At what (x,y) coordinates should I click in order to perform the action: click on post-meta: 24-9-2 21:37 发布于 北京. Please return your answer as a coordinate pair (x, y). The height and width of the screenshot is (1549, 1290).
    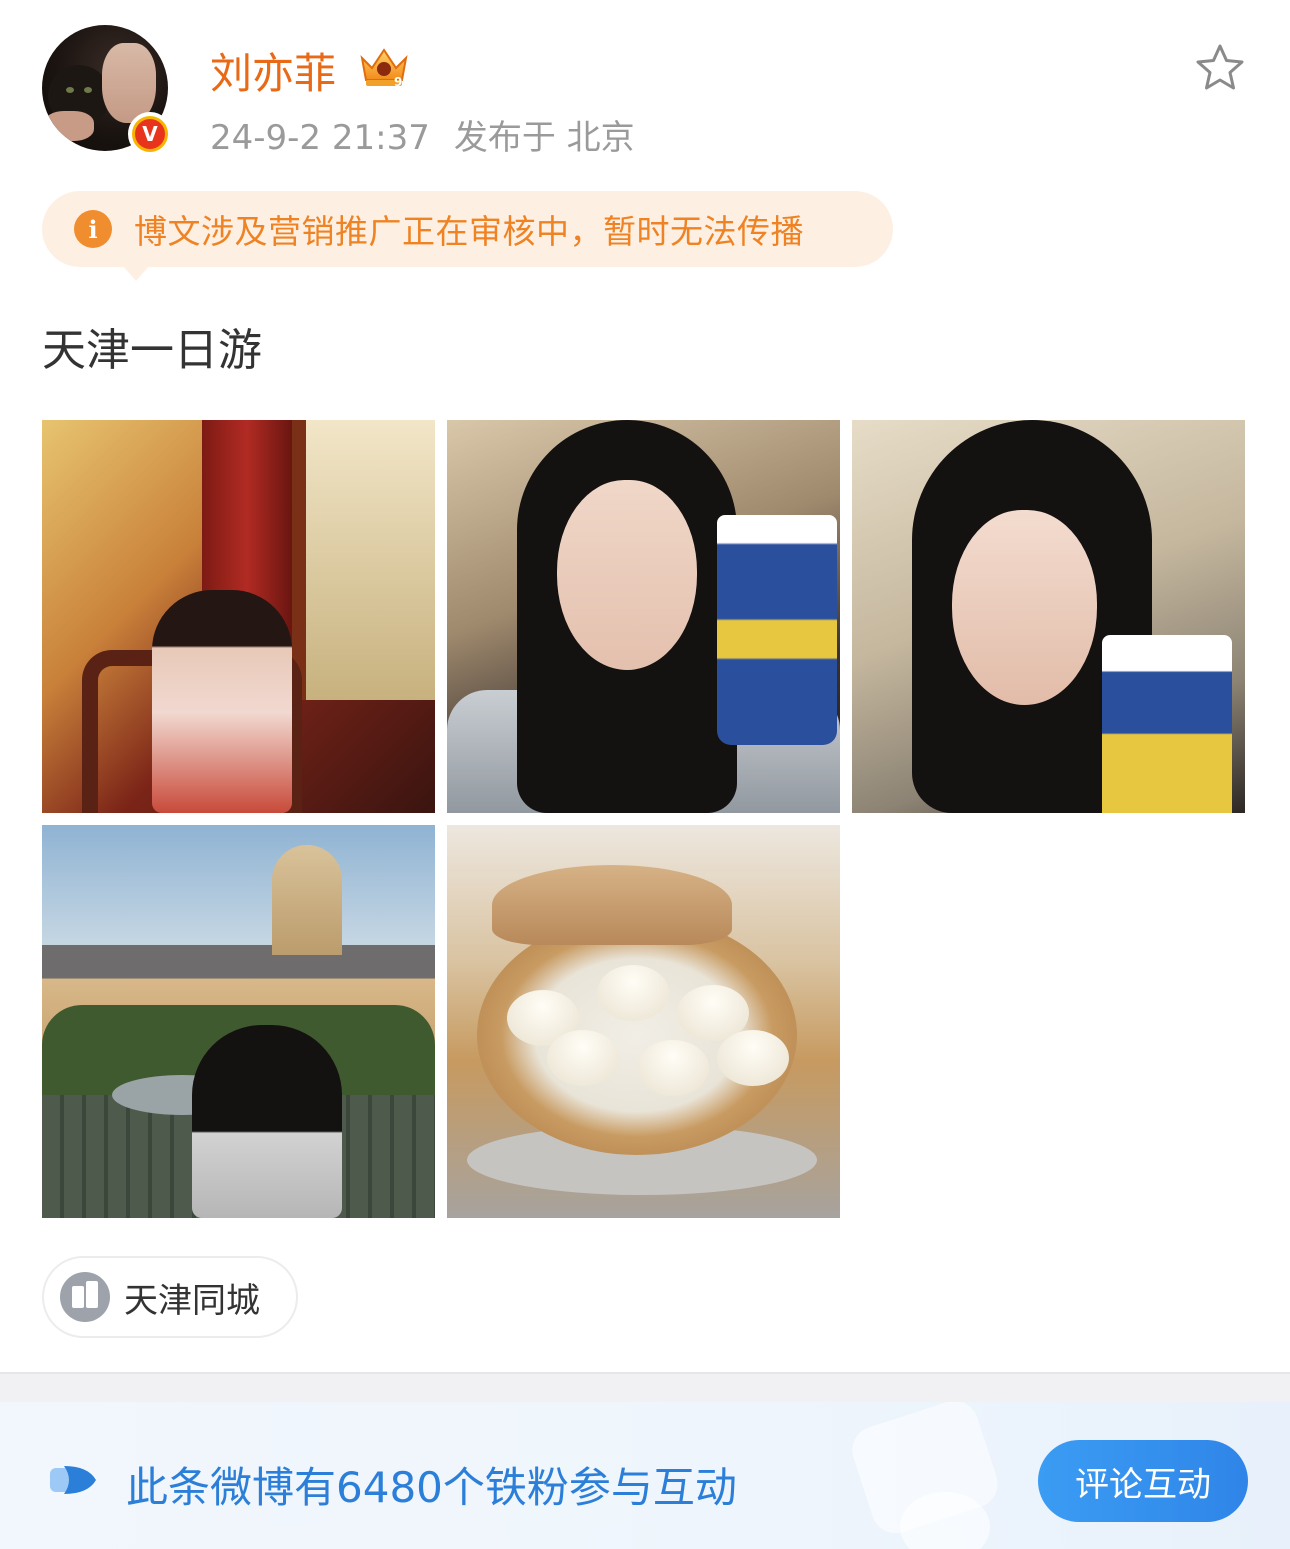
    Looking at the image, I should click on (422, 134).